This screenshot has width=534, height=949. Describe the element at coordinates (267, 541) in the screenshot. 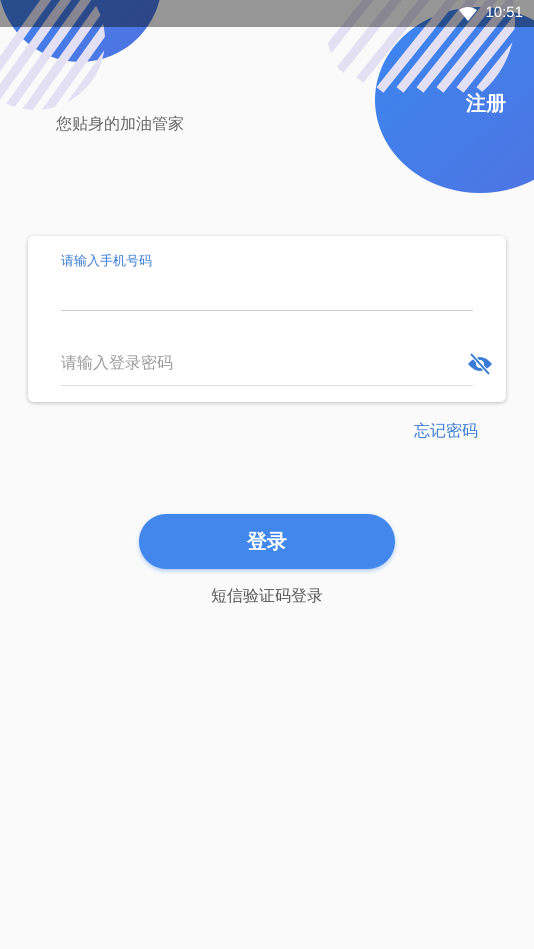

I see `login-button: 登录` at that location.